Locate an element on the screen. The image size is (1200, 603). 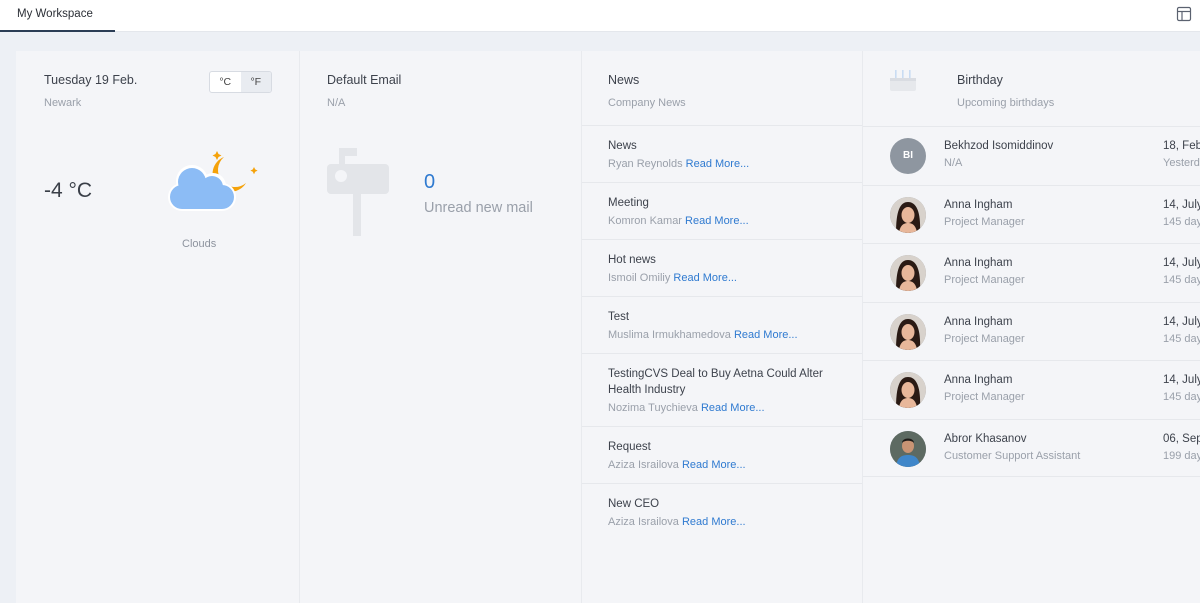
weather-date: Tuesday 19 Feb. is located at coordinates (91, 80).